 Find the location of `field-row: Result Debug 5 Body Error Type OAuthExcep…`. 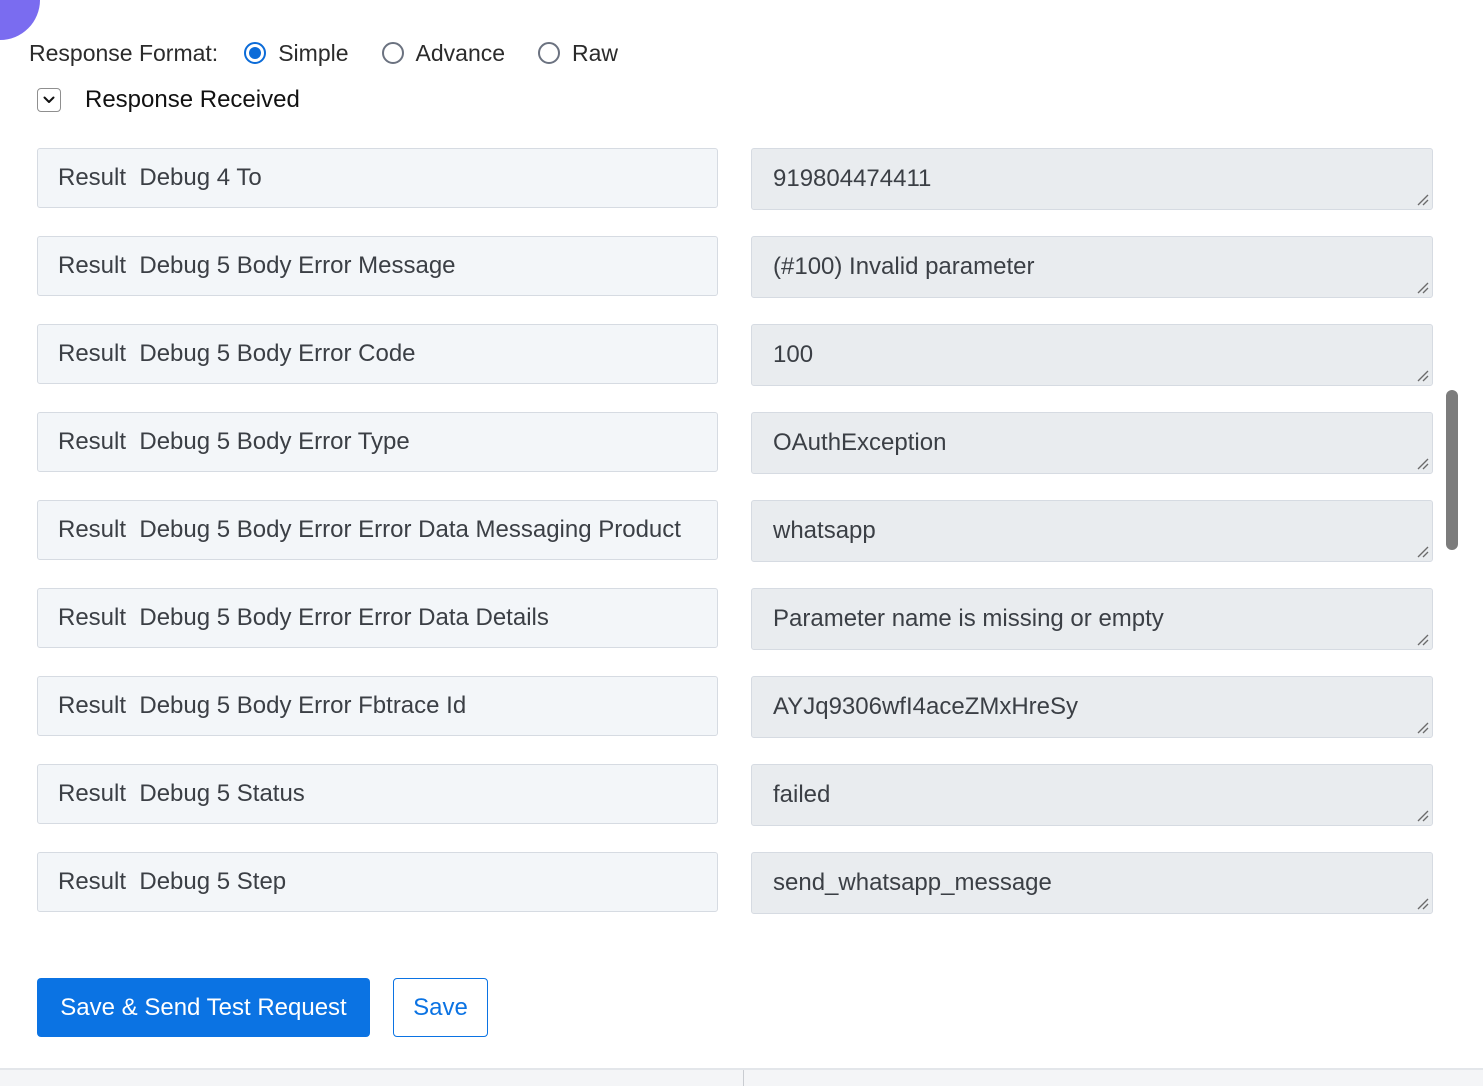

field-row: Result Debug 5 Body Error Type OAuthExcep… is located at coordinates (731, 456).